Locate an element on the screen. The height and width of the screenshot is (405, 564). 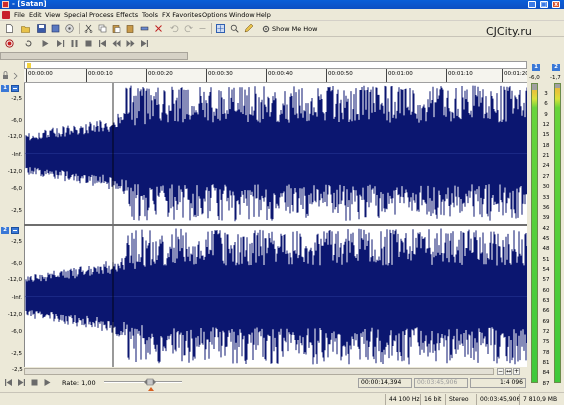
trim-icon is located at coordinates (144, 28).